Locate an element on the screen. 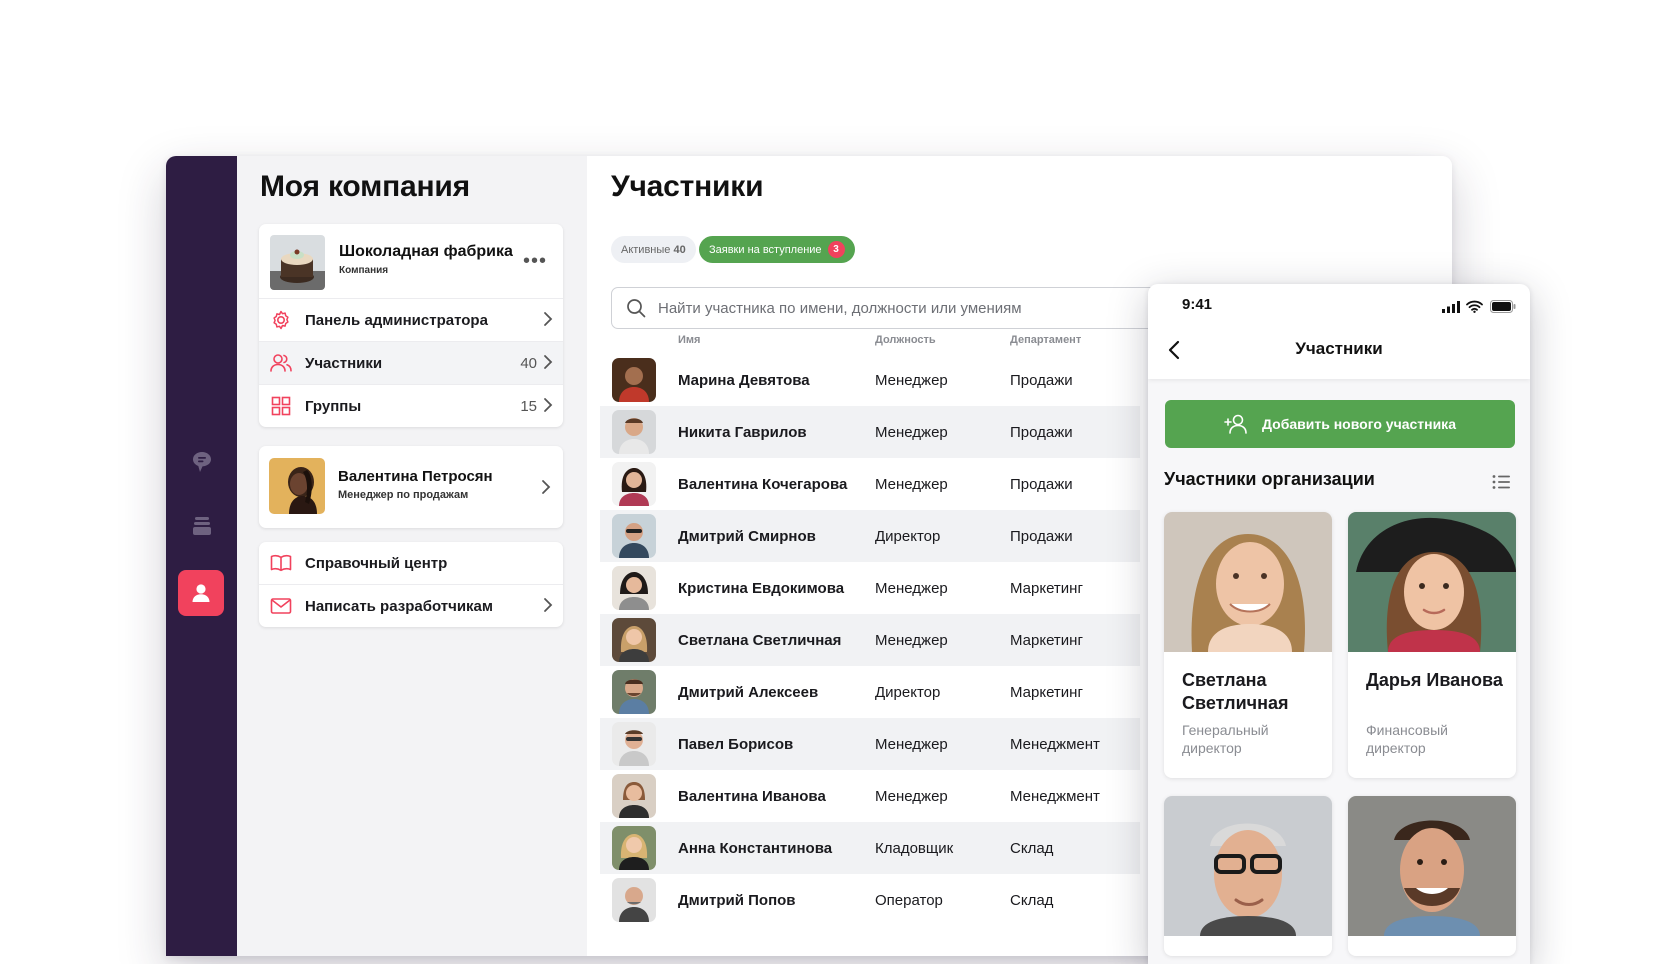 Image resolution: width=1680 pixels, height=964 pixels. rail-profile-icon is located at coordinates (201, 593).